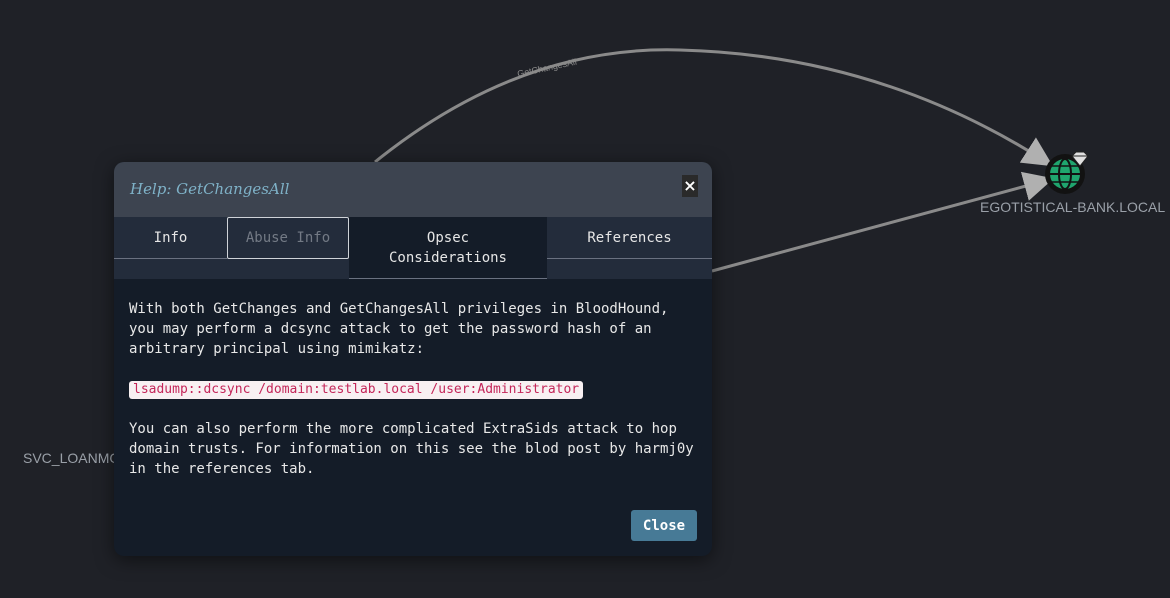  I want to click on close-icon: ×, so click(690, 186).